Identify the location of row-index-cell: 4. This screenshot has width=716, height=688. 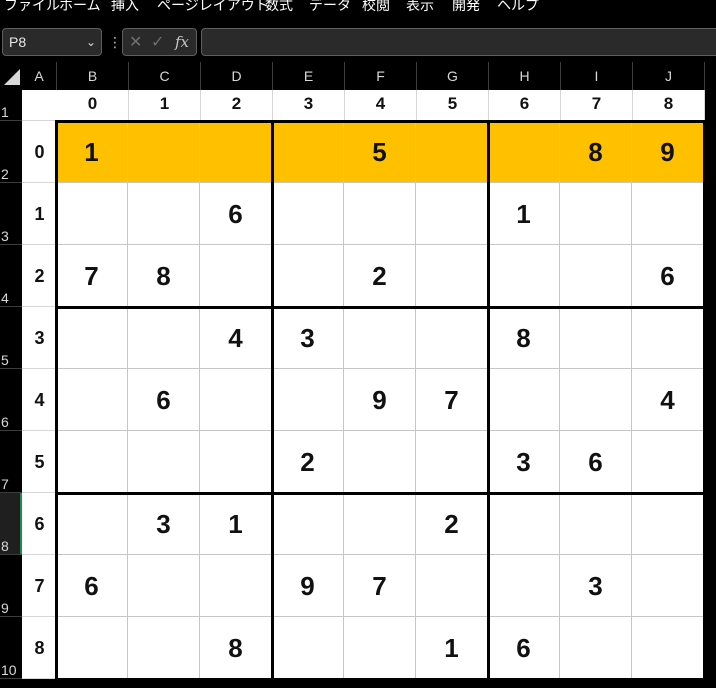
(40, 400).